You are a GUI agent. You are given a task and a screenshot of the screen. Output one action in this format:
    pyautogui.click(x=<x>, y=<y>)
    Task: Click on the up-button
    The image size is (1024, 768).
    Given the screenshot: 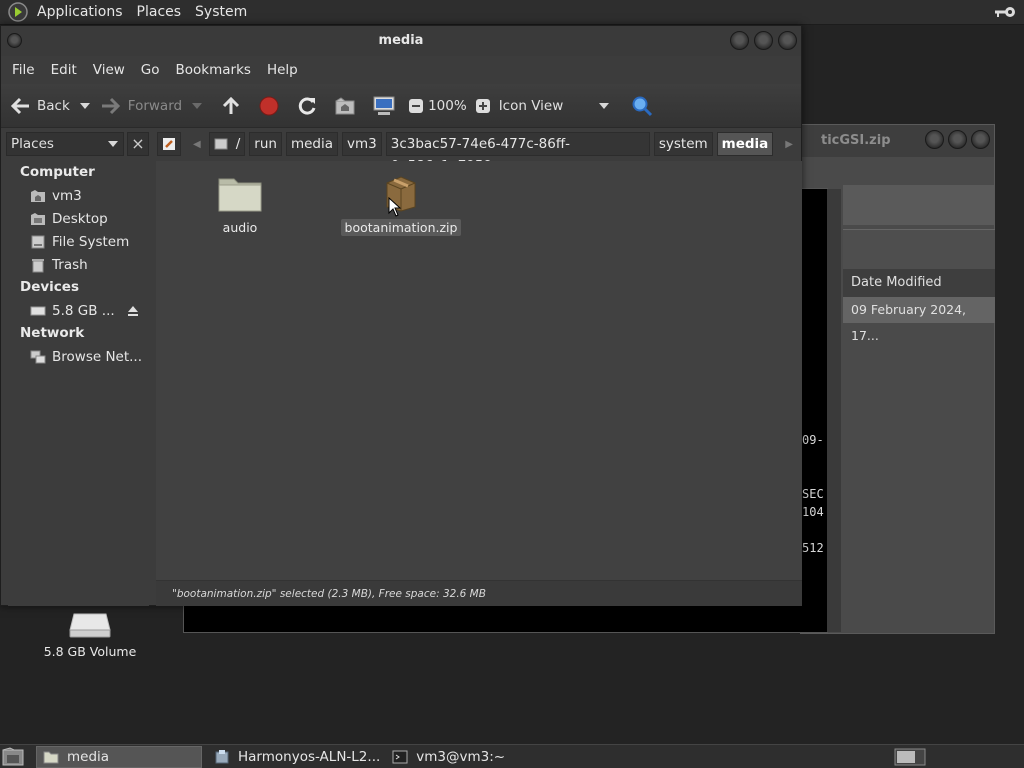 What is the action you would take?
    pyautogui.click(x=231, y=106)
    